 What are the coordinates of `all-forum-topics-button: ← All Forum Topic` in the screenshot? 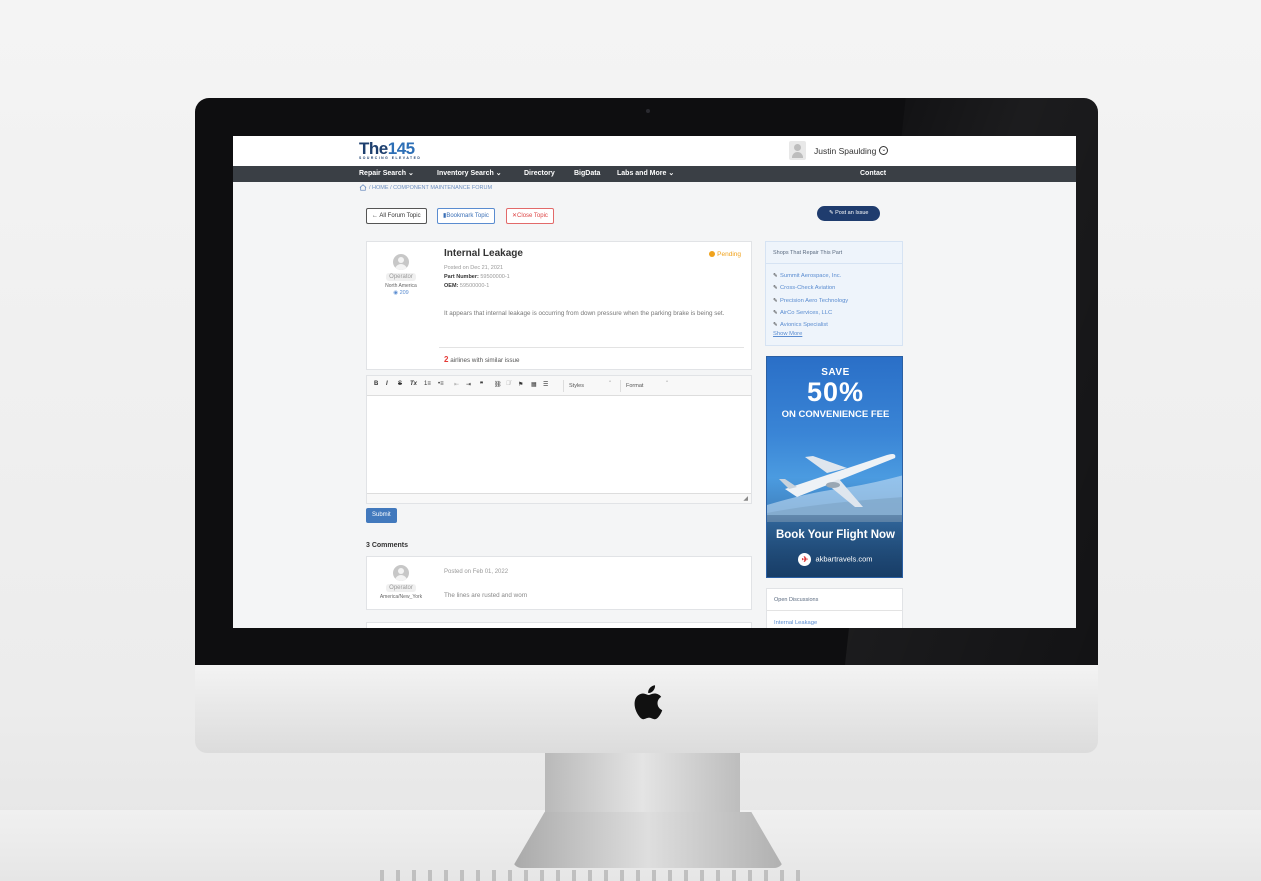 It's located at (396, 216).